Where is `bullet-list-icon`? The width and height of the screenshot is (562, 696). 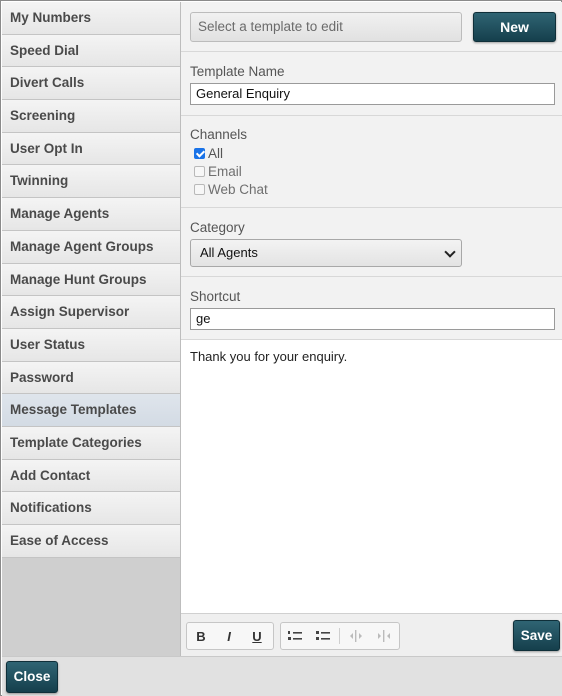 bullet-list-icon is located at coordinates (323, 635).